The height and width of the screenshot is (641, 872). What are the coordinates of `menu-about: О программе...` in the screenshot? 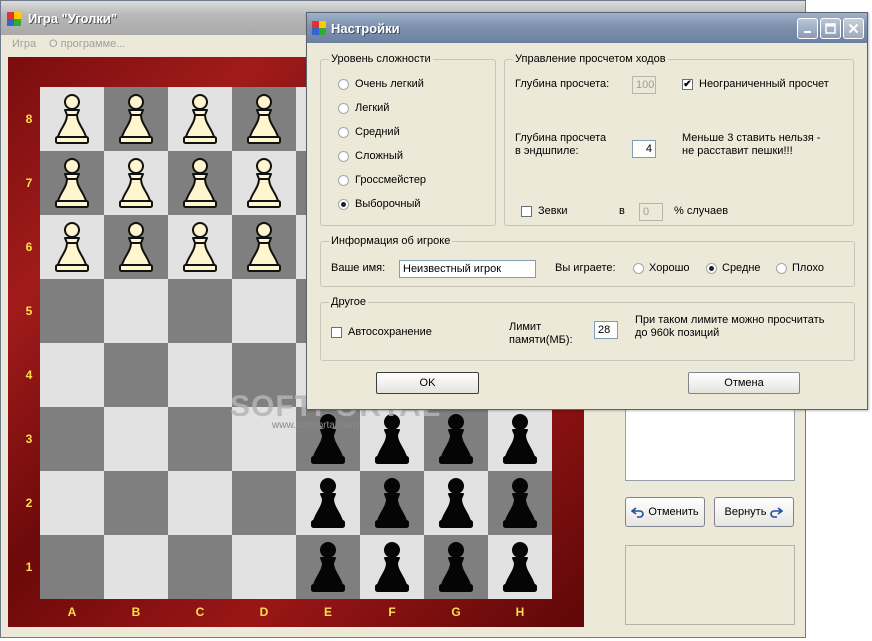 It's located at (87, 44).